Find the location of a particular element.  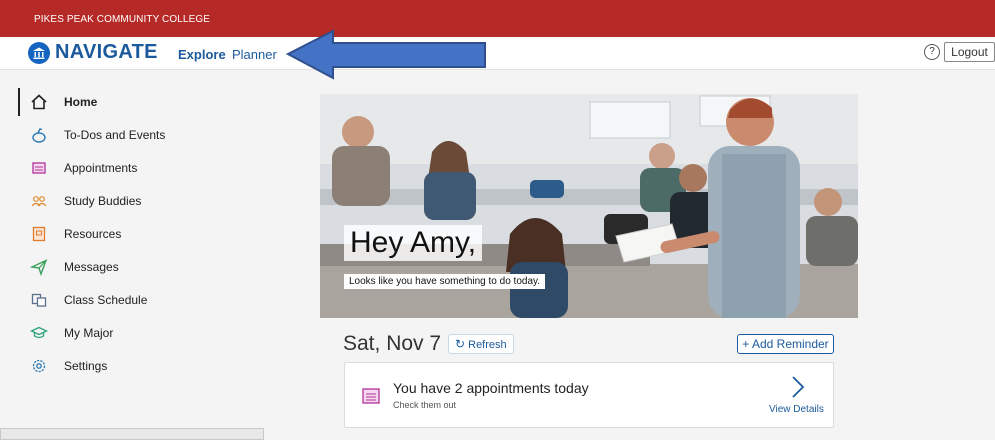

greeting-heading: Hey Amy, is located at coordinates (413, 243).